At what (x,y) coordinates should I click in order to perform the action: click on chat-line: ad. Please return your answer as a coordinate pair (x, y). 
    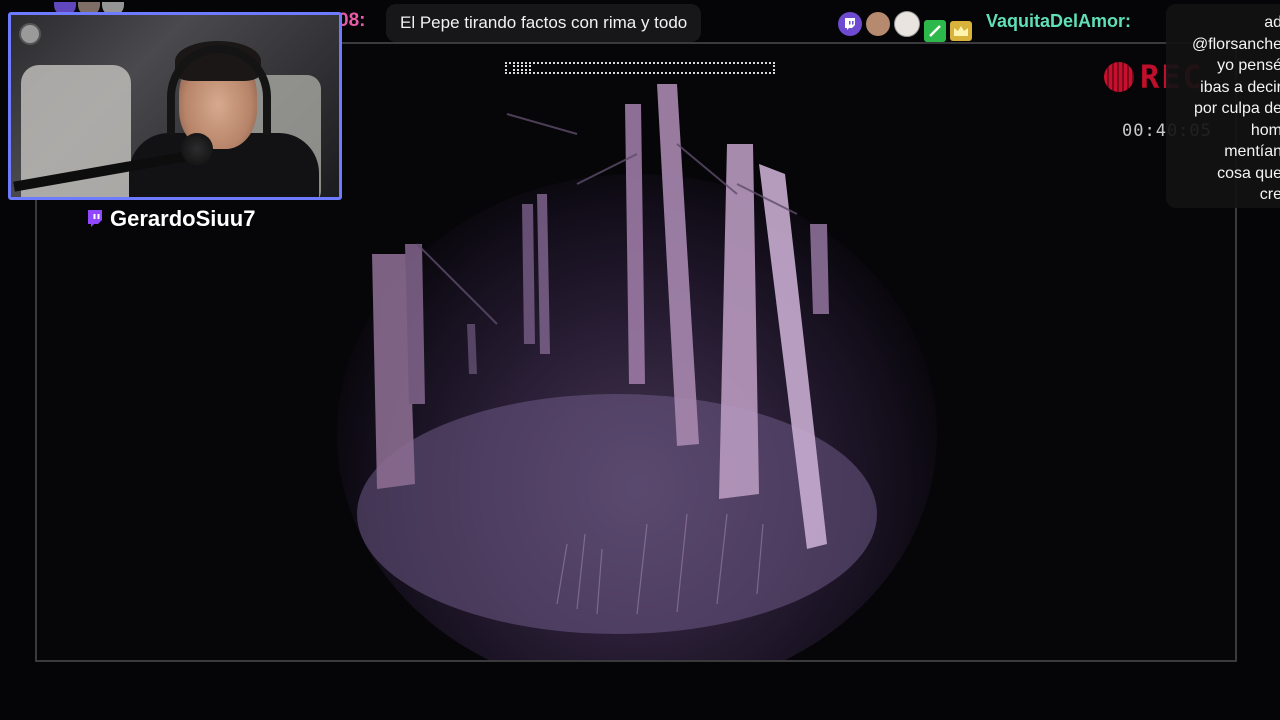
    Looking at the image, I should click on (1272, 22).